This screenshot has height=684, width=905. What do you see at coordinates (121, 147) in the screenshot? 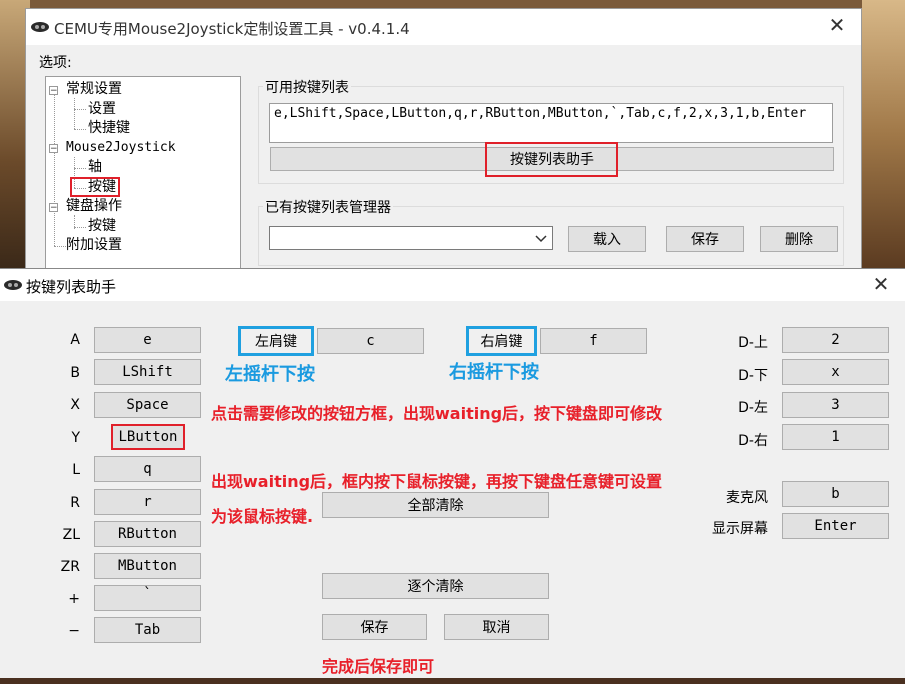
I see `tree-item-mouse2joystick: Mouse2Joystick` at bounding box center [121, 147].